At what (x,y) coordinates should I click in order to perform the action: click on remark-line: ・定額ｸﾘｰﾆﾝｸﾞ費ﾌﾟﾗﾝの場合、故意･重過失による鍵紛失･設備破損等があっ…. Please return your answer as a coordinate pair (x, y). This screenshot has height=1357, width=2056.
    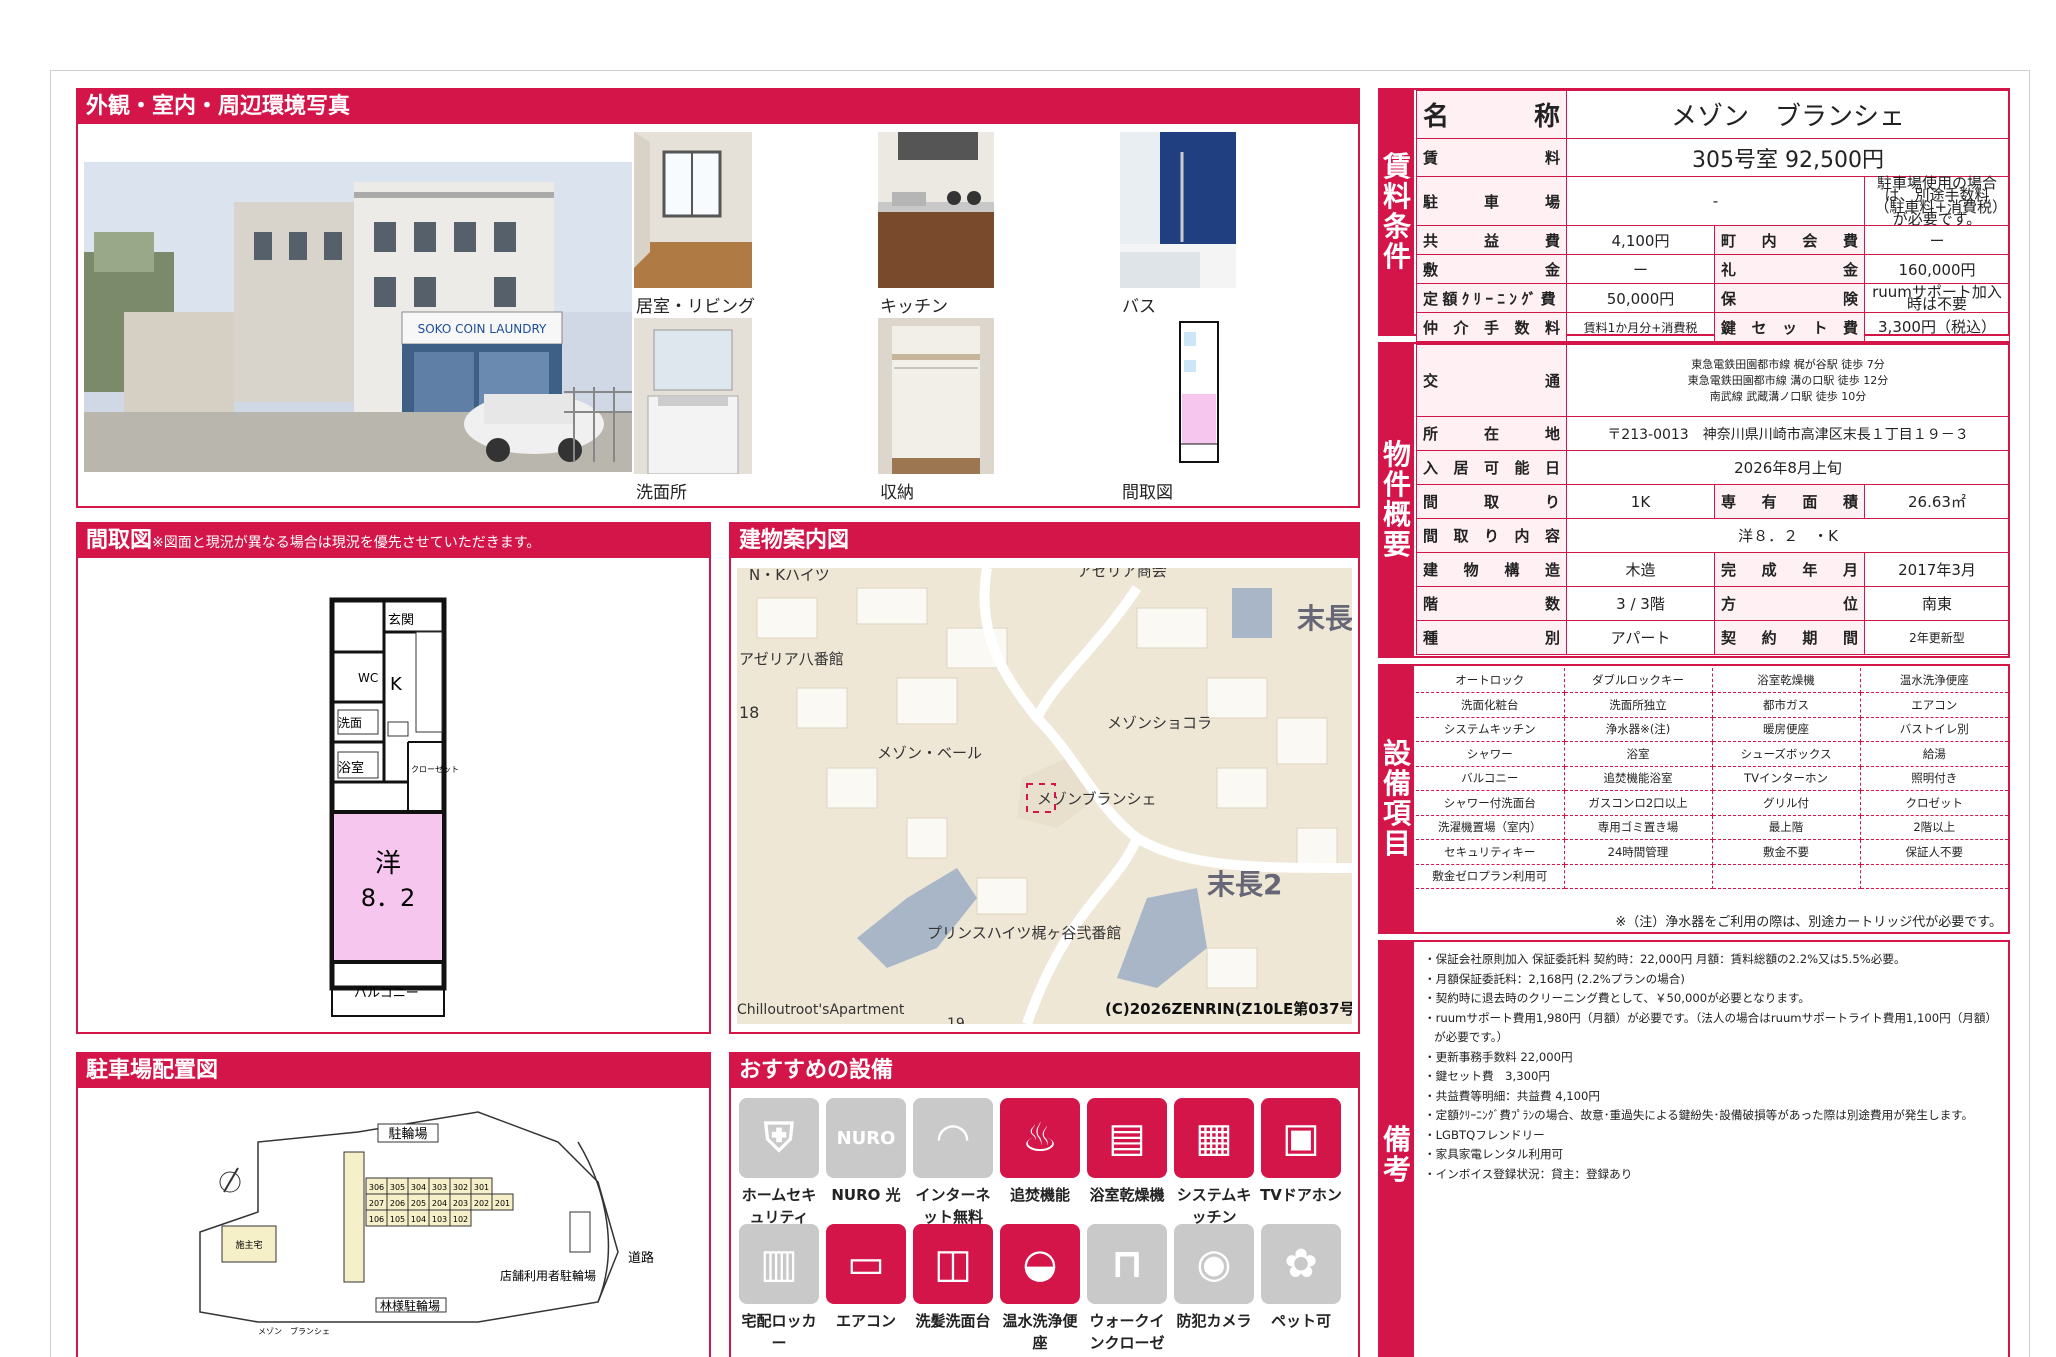
    Looking at the image, I should click on (1699, 1115).